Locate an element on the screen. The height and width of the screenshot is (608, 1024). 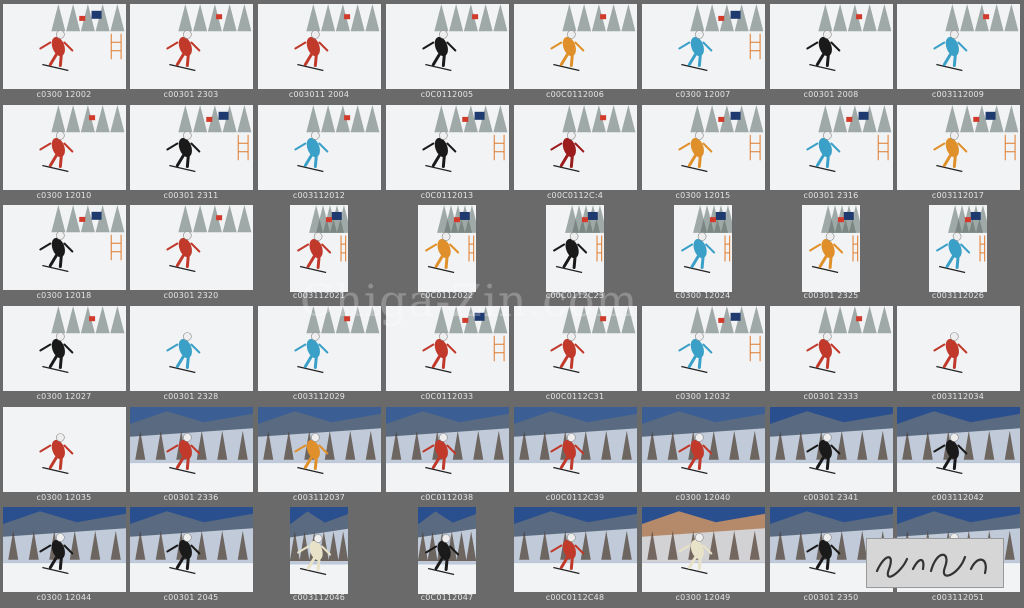
thumbnail-cell: c0C0112005 is located at coordinates (447, 50).